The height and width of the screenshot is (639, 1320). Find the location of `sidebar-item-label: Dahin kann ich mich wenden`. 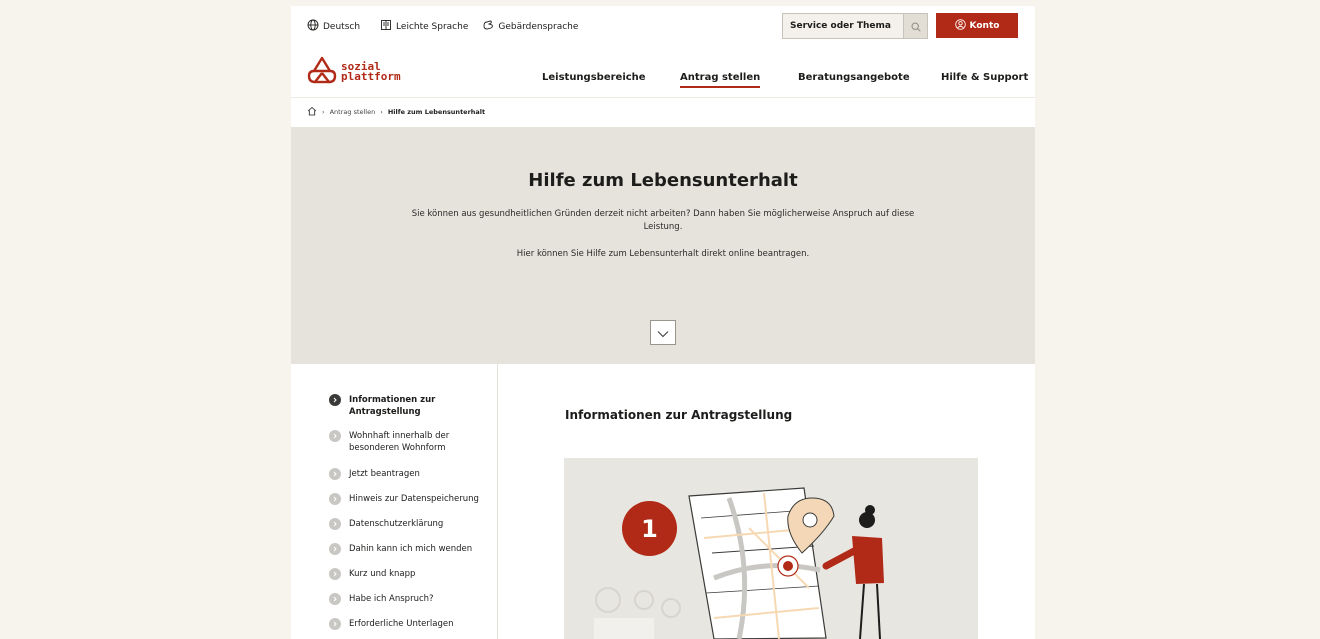

sidebar-item-label: Dahin kann ich mich wenden is located at coordinates (411, 549).